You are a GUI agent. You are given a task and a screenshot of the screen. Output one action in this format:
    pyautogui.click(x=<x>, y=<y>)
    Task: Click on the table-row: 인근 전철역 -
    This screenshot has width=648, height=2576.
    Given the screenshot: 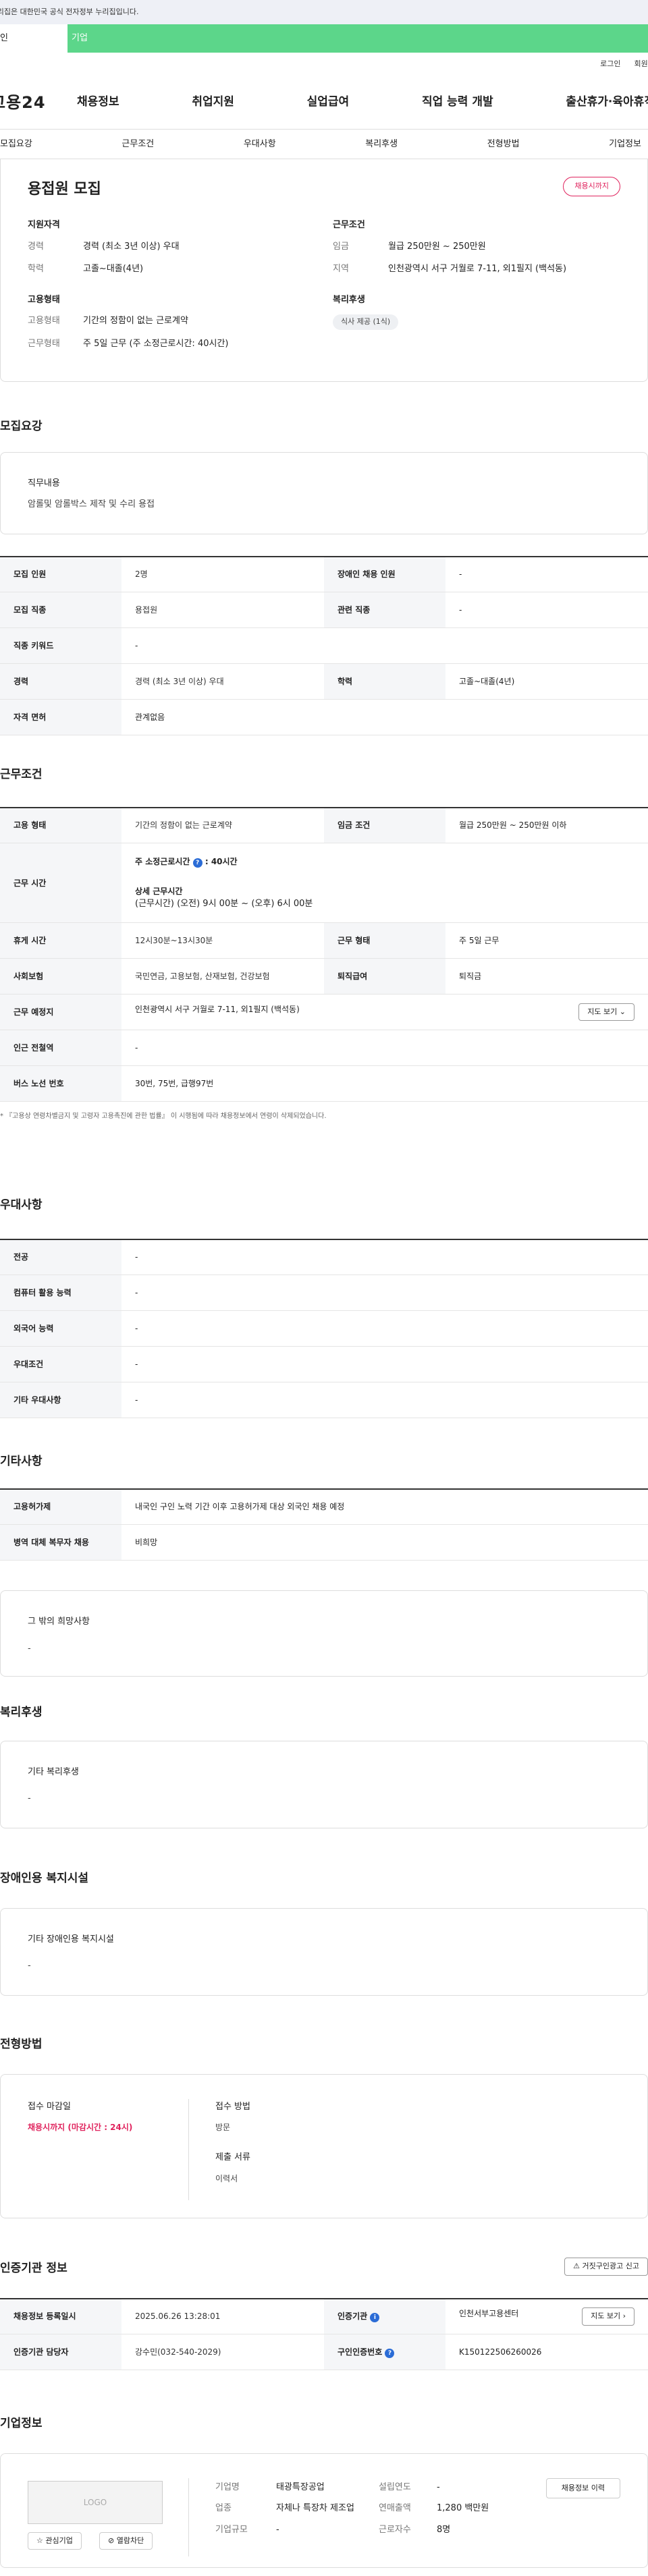 What is the action you would take?
    pyautogui.click(x=324, y=1048)
    